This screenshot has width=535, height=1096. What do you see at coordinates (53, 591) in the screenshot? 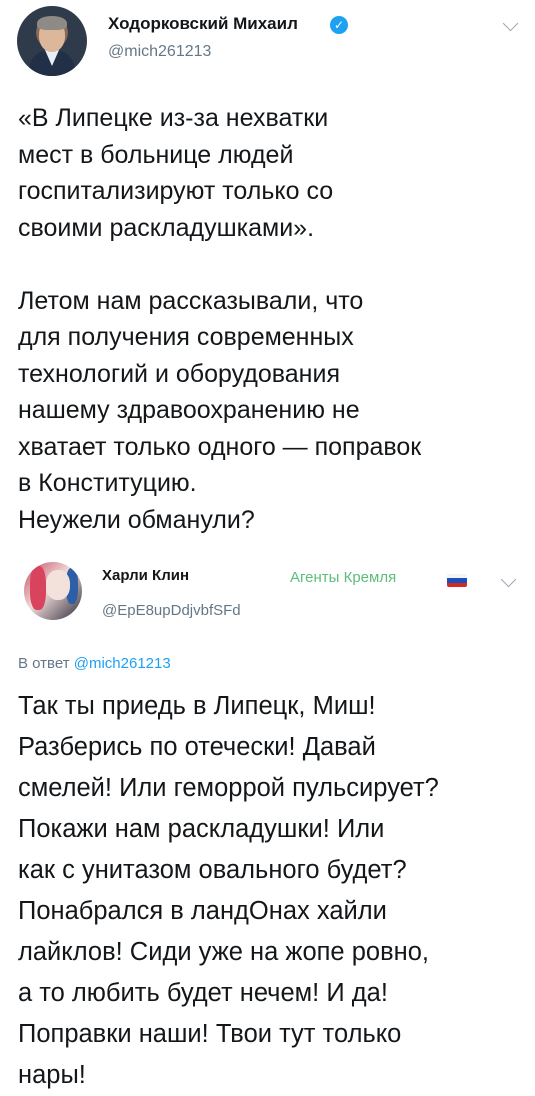
I see `reply-author-avatar` at bounding box center [53, 591].